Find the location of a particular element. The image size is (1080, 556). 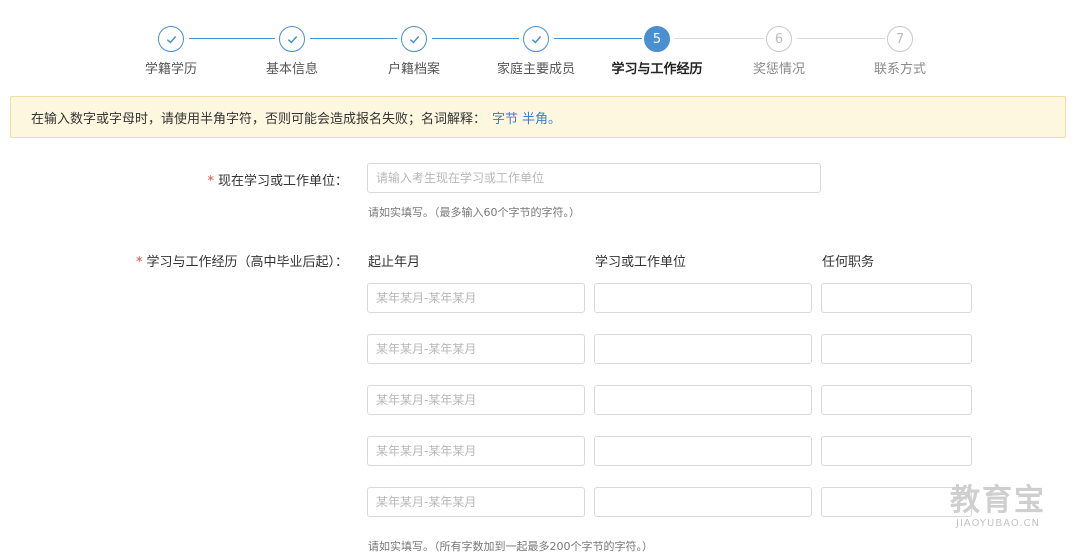

step-label: 基本信息 is located at coordinates (291, 69).